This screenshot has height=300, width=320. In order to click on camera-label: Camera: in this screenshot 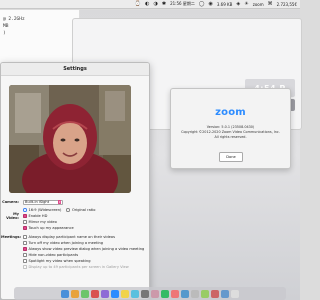, I will do `click(10, 202)`.